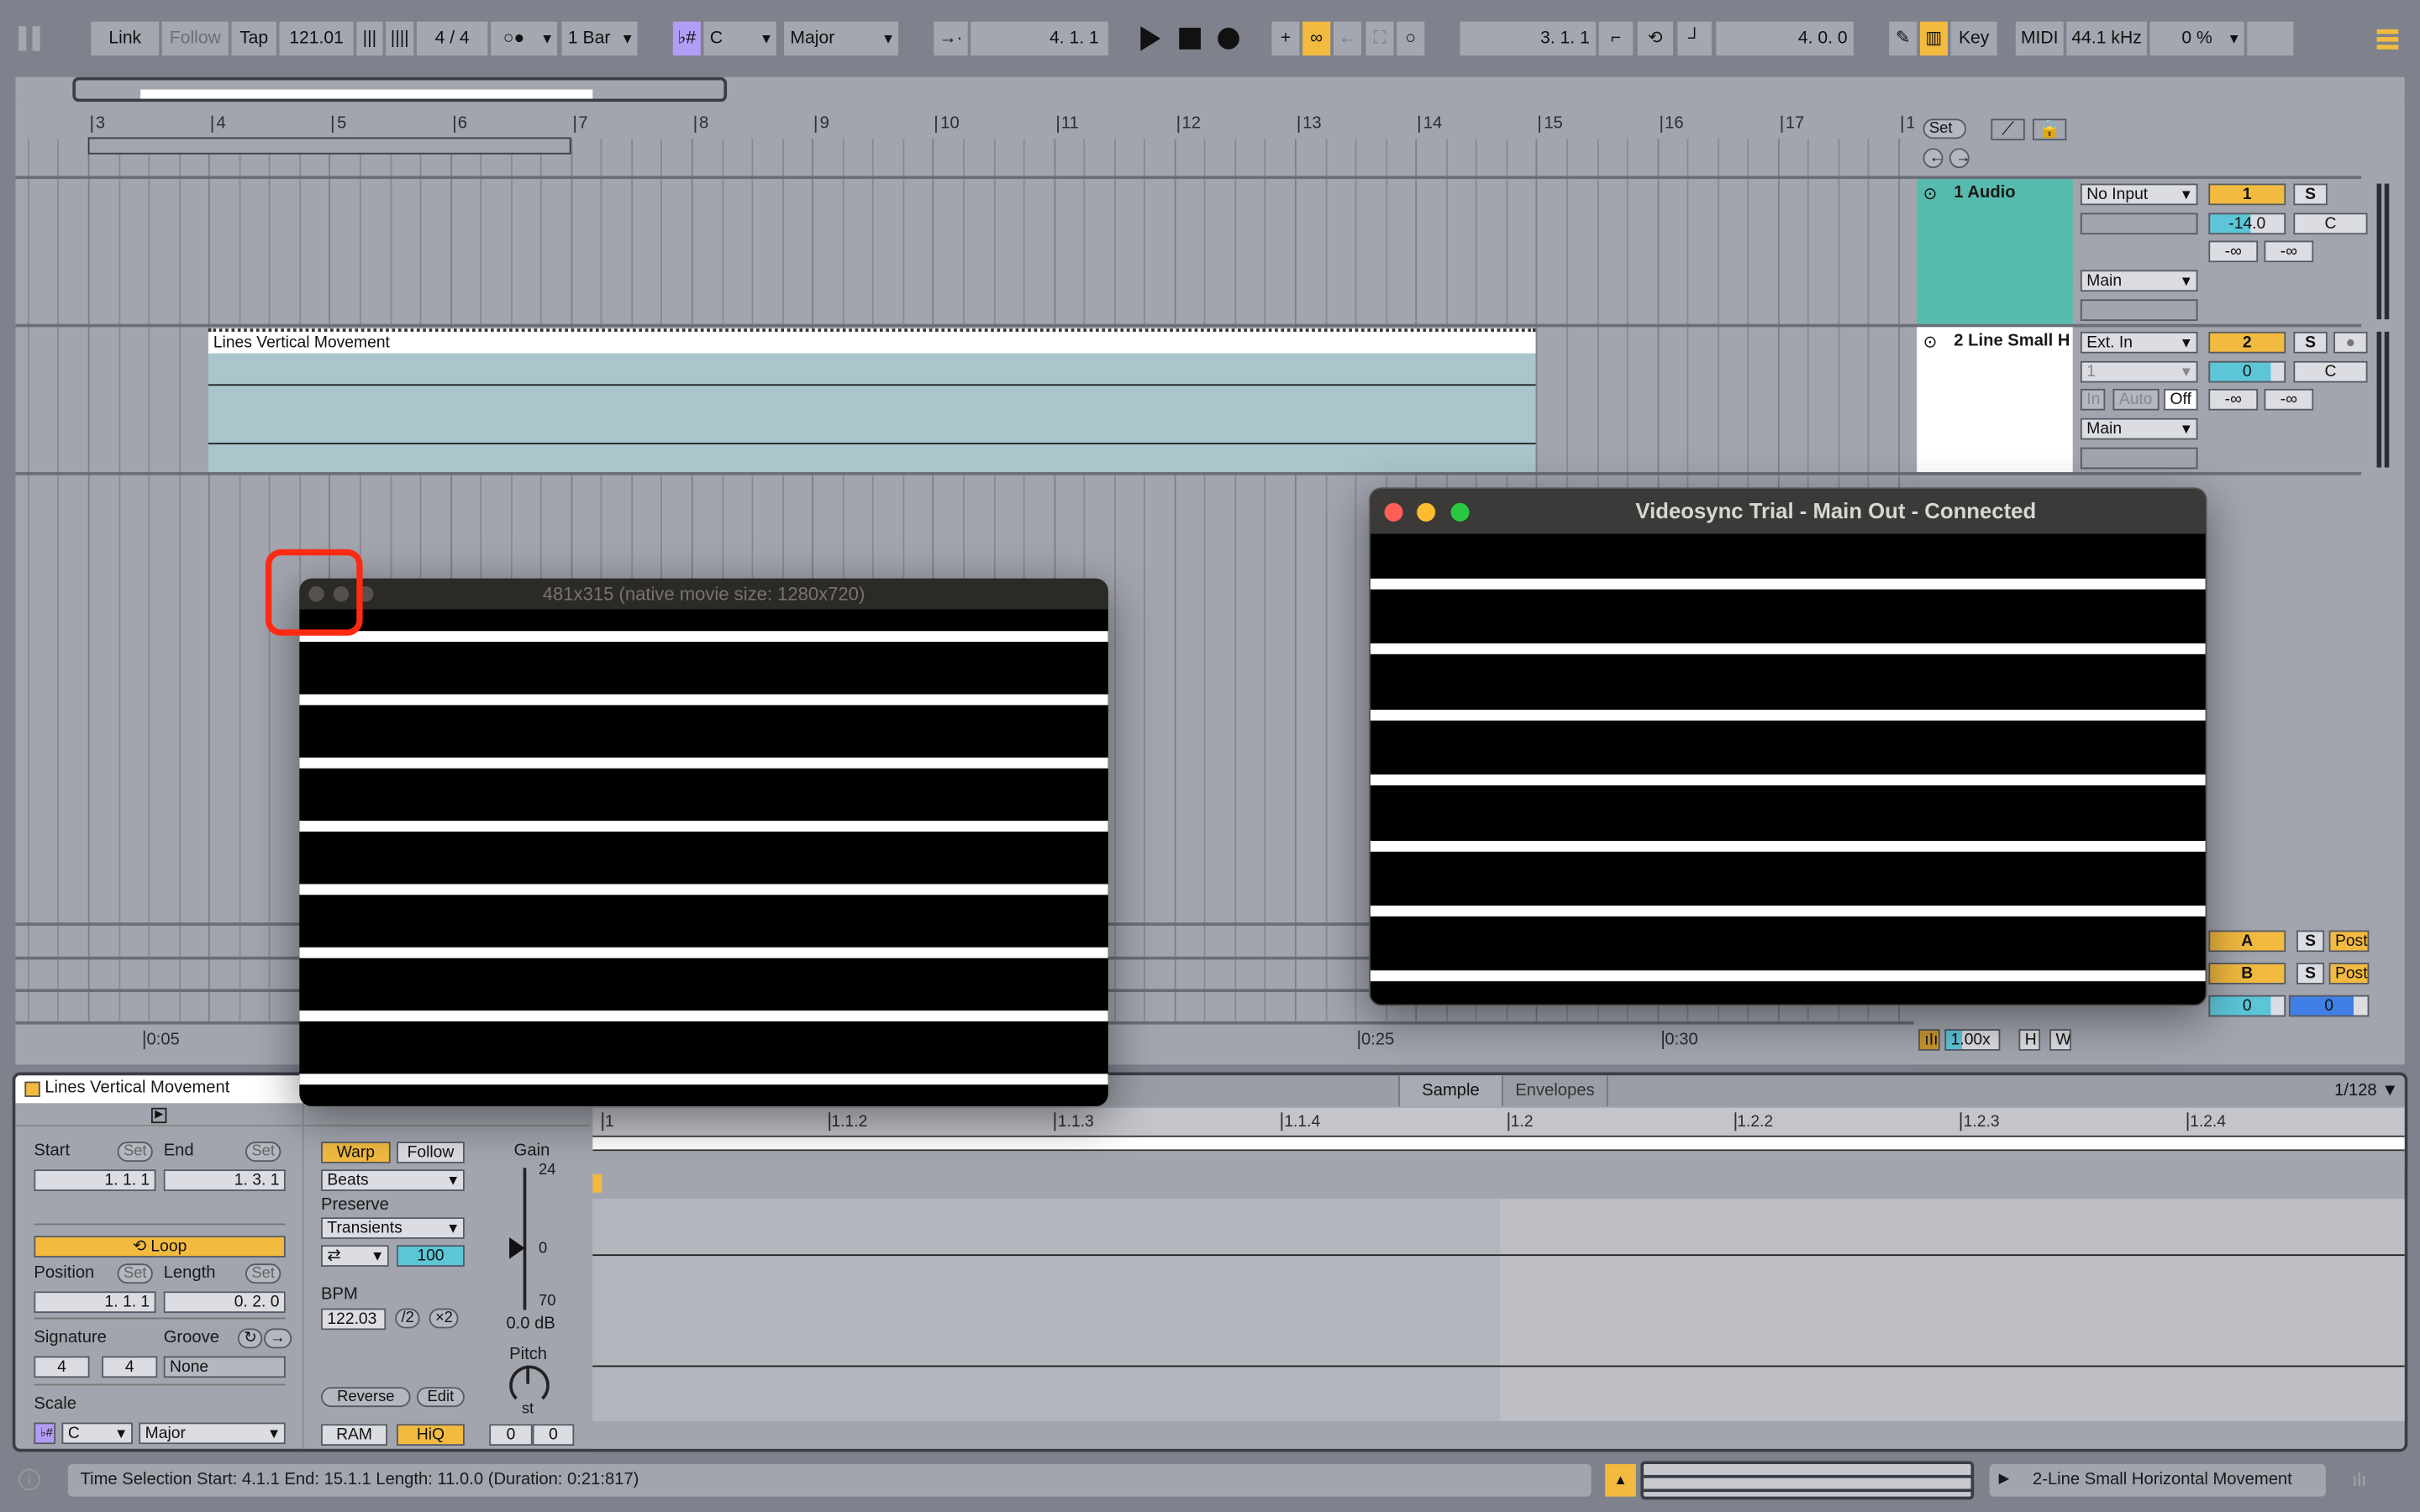 The height and width of the screenshot is (1512, 2420). What do you see at coordinates (1694, 38) in the screenshot?
I see `punch-out-icon: ┘` at bounding box center [1694, 38].